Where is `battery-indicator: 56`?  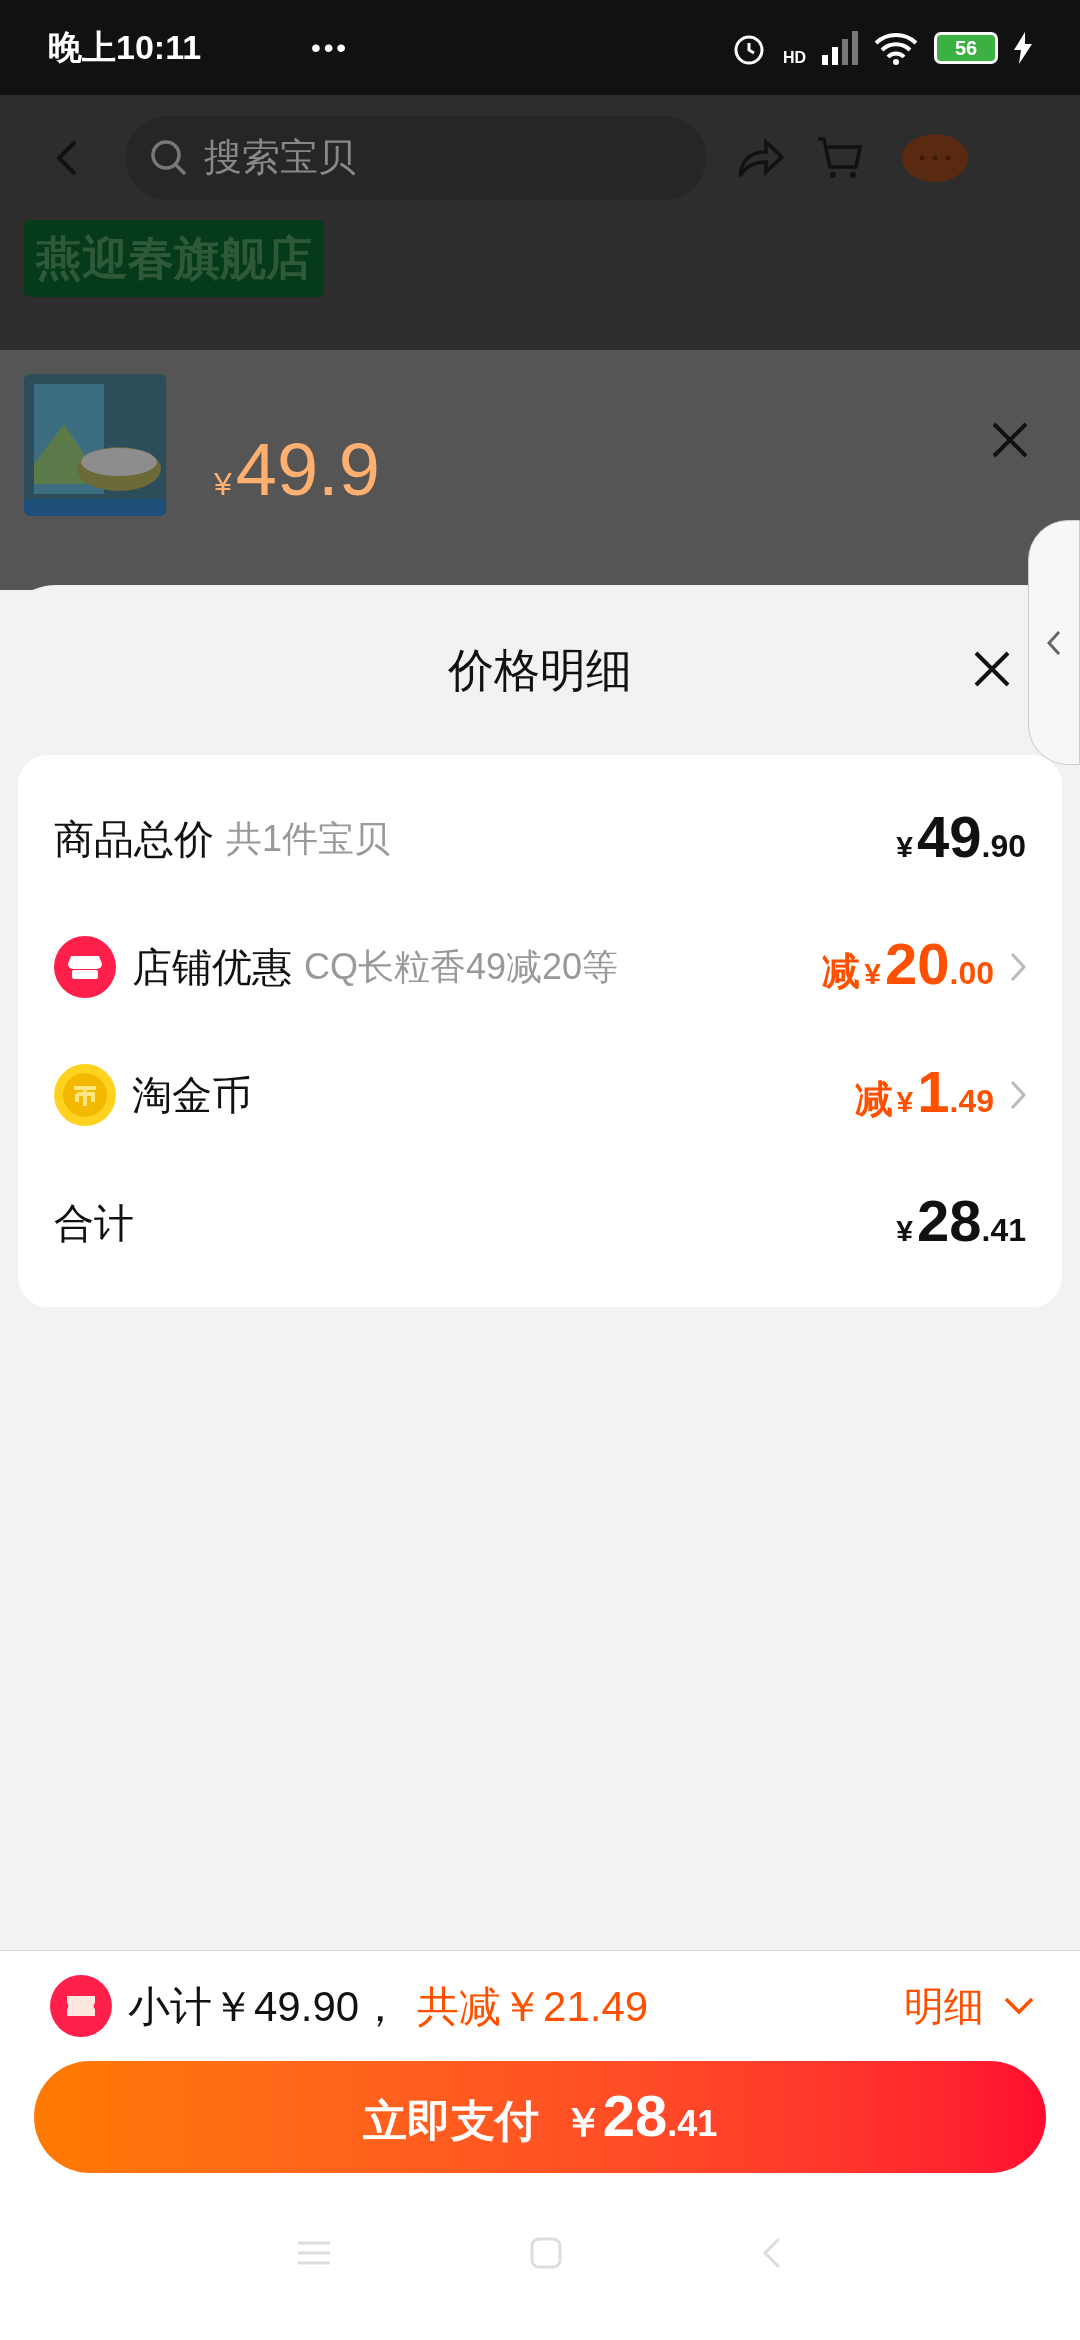 battery-indicator: 56 is located at coordinates (966, 47).